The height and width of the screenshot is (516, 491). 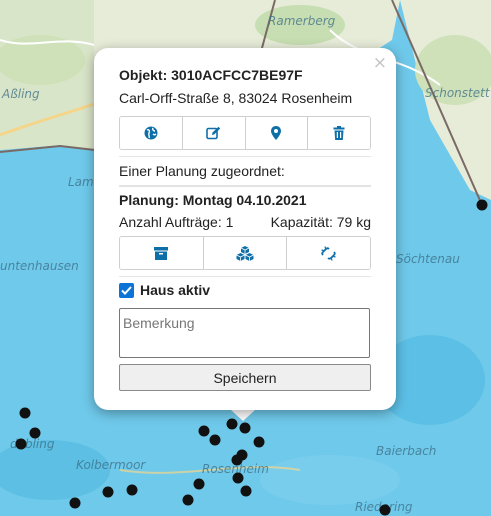 What do you see at coordinates (213, 200) in the screenshot?
I see `planning-label: Planung: Montag 04.10.2021` at bounding box center [213, 200].